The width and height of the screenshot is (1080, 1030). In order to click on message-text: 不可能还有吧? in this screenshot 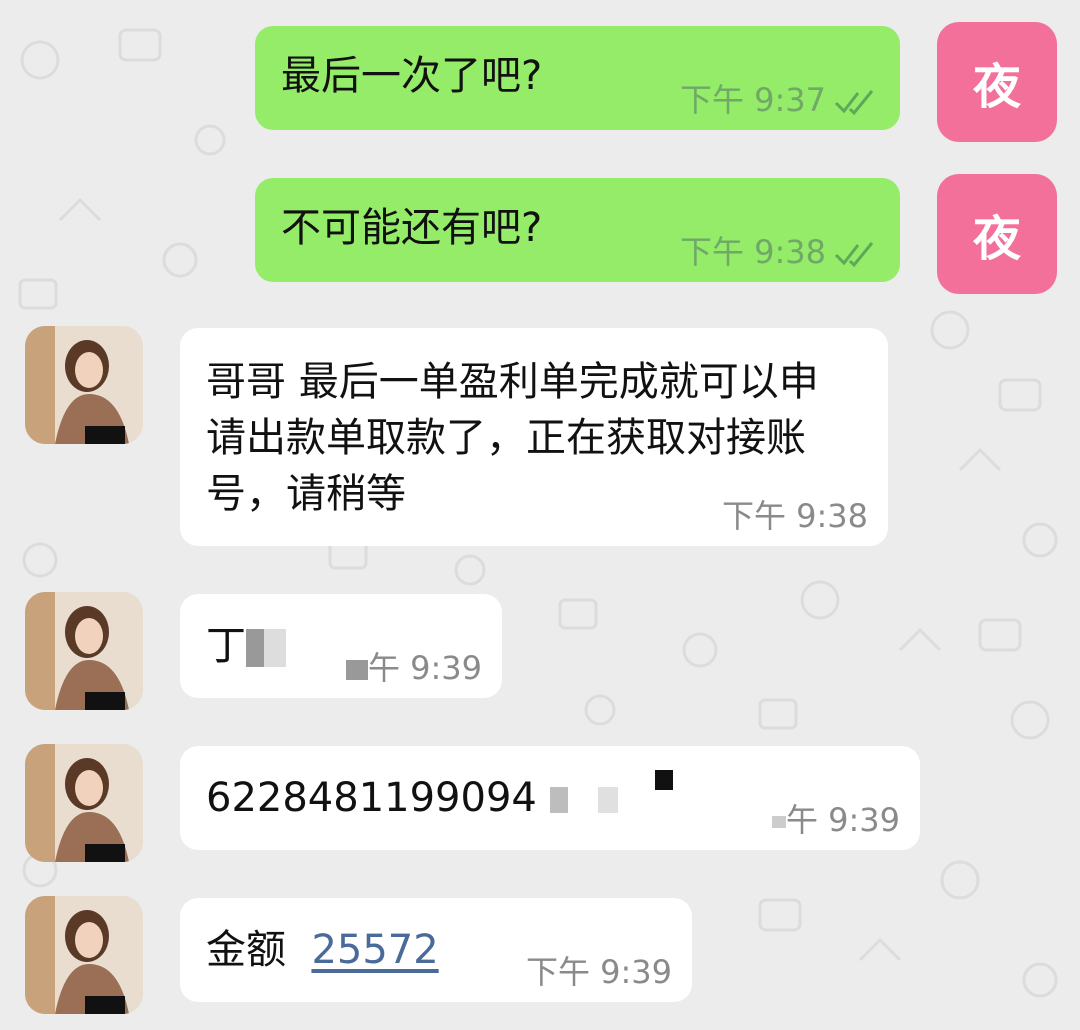, I will do `click(412, 228)`.